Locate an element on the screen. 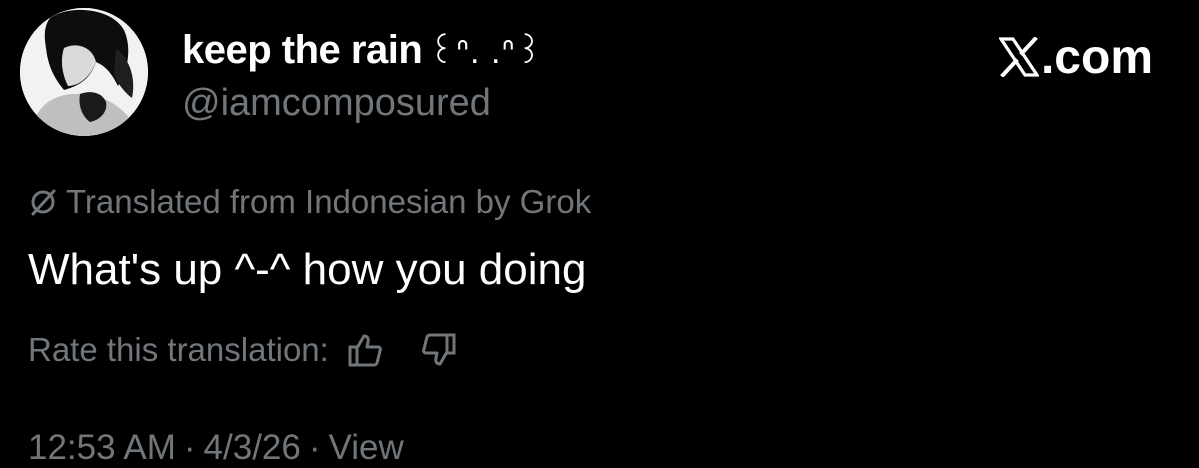 This screenshot has height=468, width=1199. tweet-meta: 12:53 AM · 4/3/26 · View is located at coordinates (216, 448).